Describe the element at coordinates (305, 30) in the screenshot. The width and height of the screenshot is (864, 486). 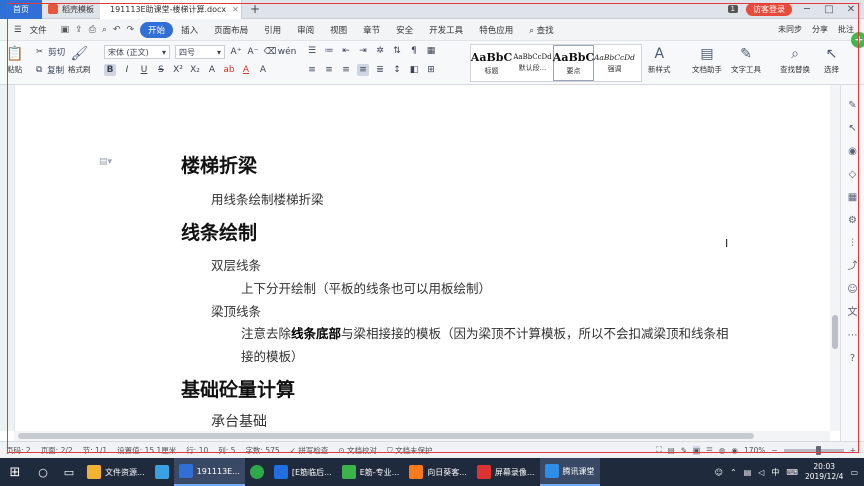
I see `menu-review: 审阅` at that location.